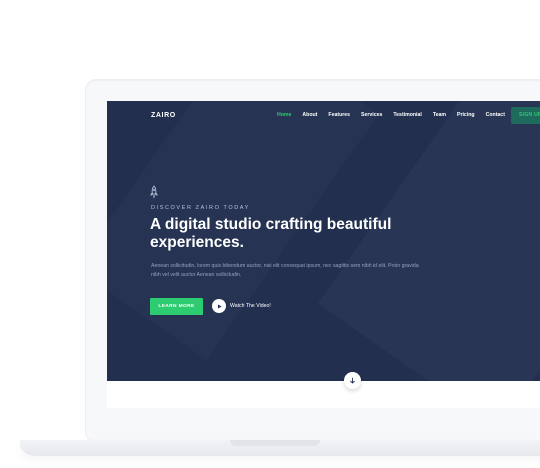 The height and width of the screenshot is (468, 540). Describe the element at coordinates (163, 115) in the screenshot. I see `logo: ZAIRO` at that location.